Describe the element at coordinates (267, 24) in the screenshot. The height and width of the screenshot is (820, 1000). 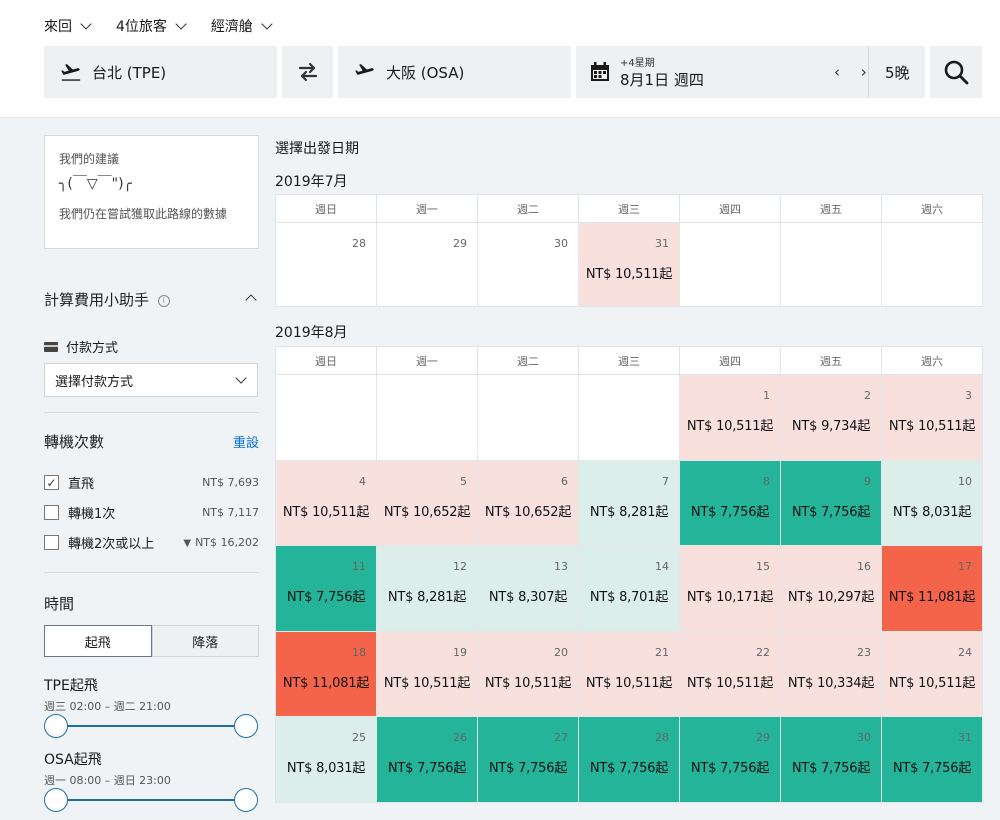
I see `chevron-down-icon` at that location.